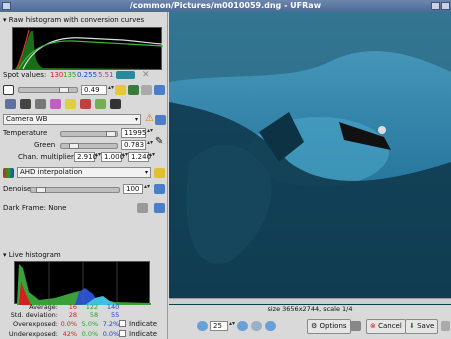  I want to click on tab-lens-icon, so click(85, 104).